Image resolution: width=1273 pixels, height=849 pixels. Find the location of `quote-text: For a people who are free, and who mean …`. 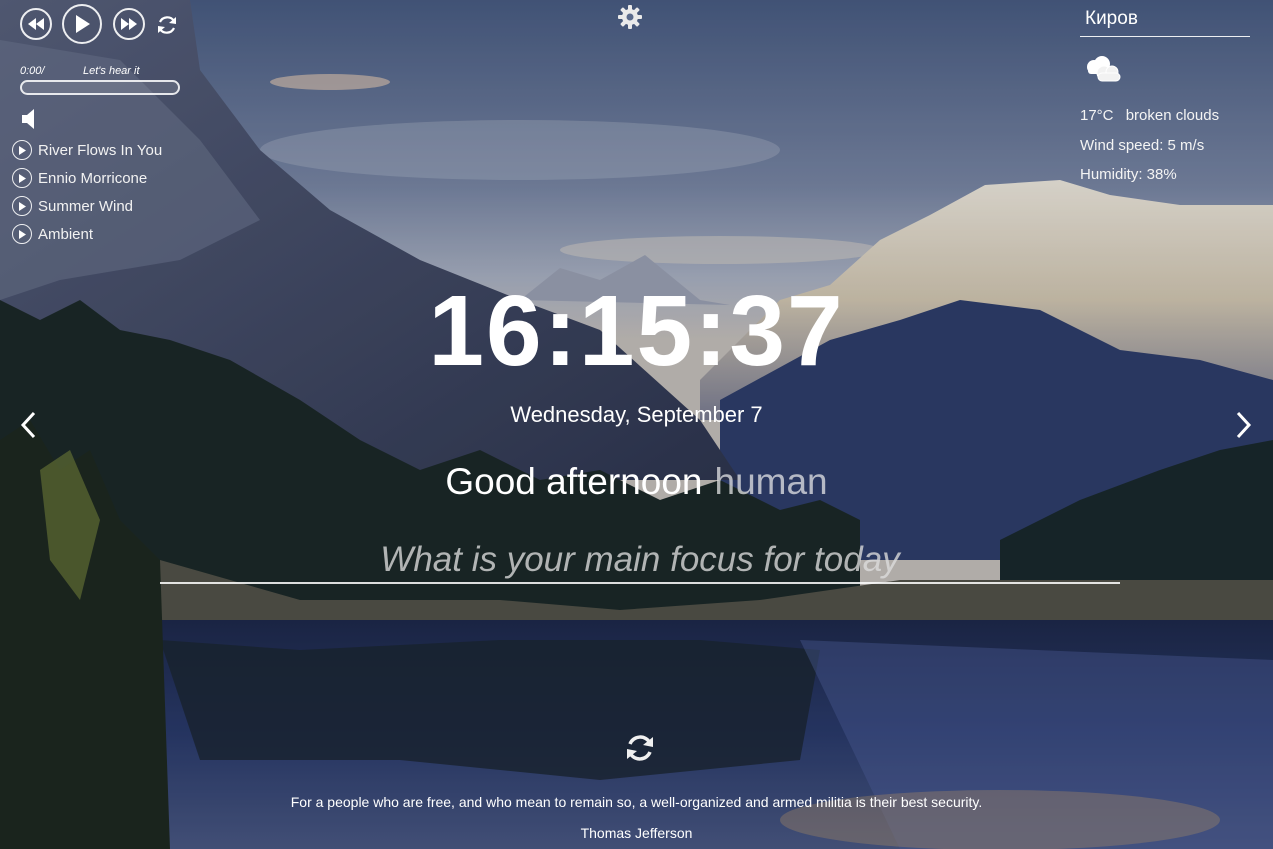

quote-text: For a people who are free, and who mean … is located at coordinates (636, 802).